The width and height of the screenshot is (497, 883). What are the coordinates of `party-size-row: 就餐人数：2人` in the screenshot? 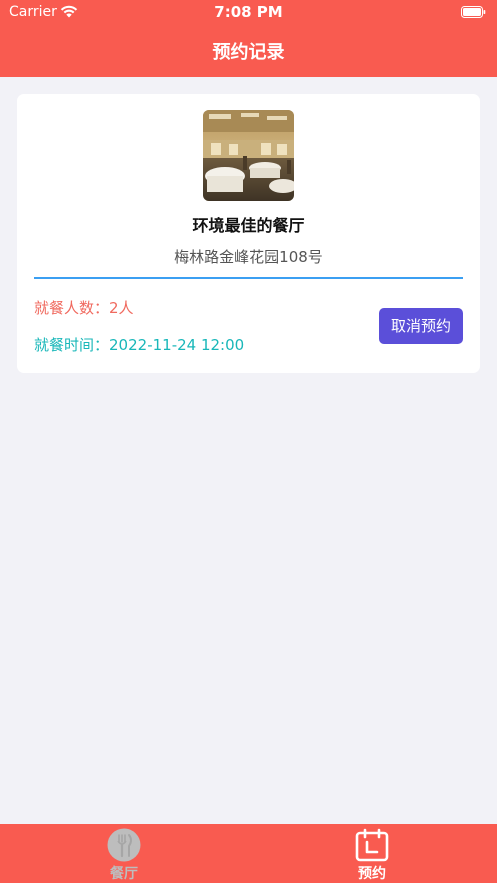 It's located at (84, 307).